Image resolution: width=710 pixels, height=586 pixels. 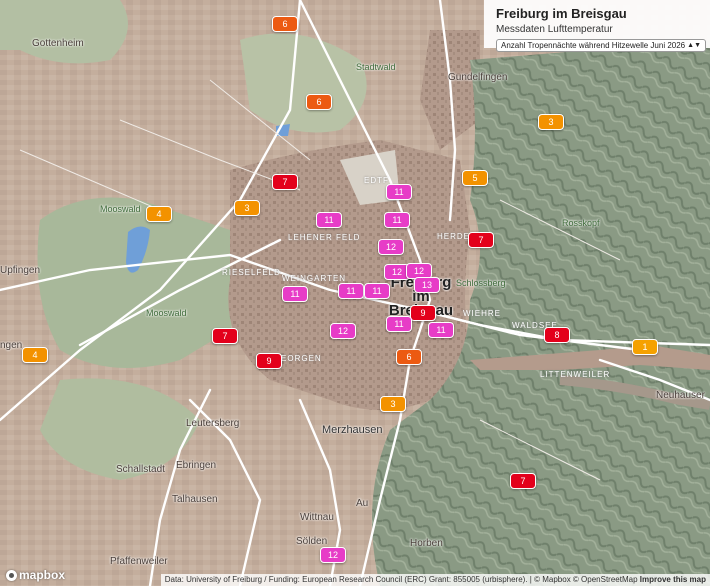 What do you see at coordinates (645, 347) in the screenshot?
I see `station-marker: 1` at bounding box center [645, 347].